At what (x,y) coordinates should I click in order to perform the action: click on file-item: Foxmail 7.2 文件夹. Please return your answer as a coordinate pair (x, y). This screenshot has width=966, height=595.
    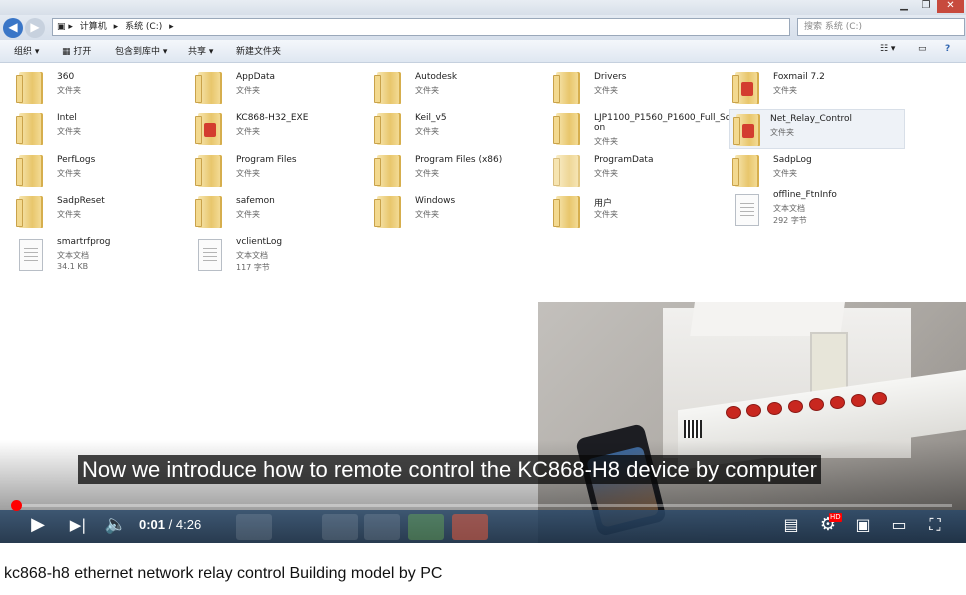
    Looking at the image, I should click on (810, 88).